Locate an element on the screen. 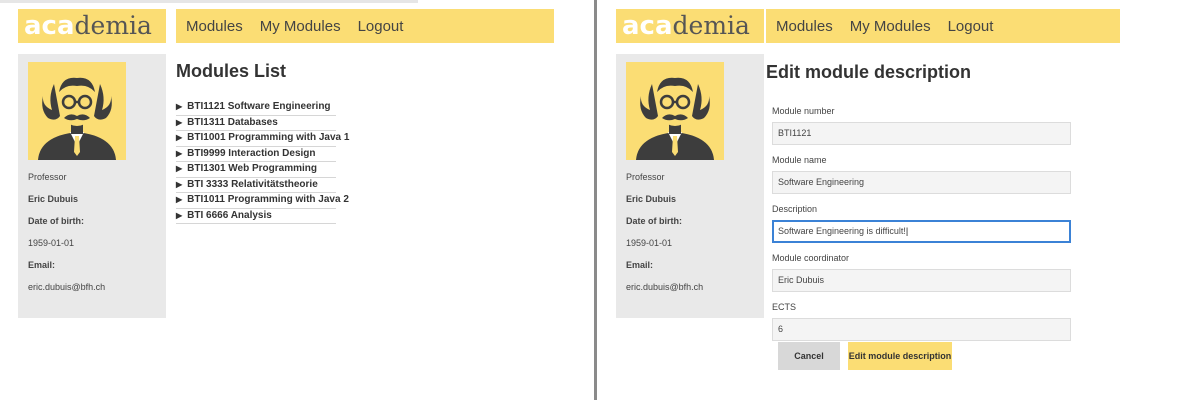 This screenshot has height=400, width=1200. module-number-label: Module number is located at coordinates (803, 111).